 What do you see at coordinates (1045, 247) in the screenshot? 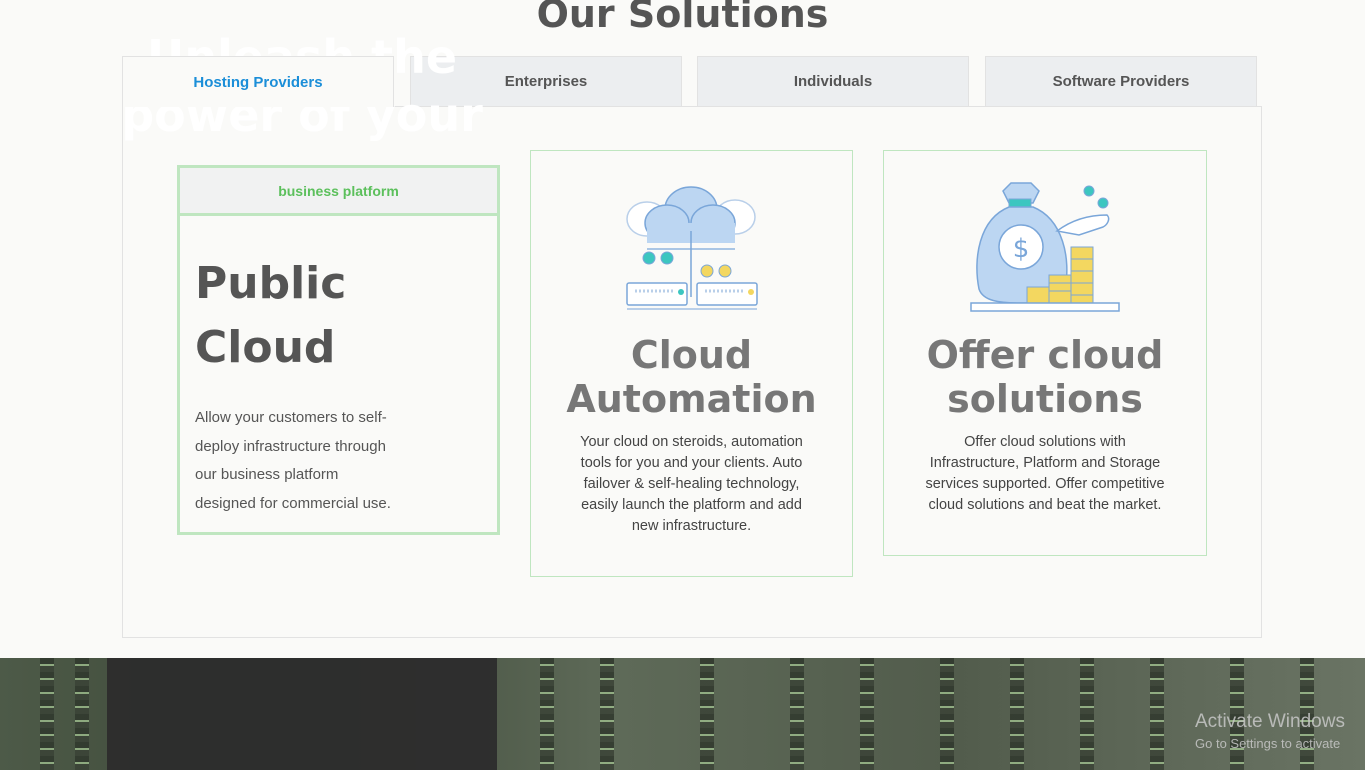
I see `money-bag-icon: $` at bounding box center [1045, 247].